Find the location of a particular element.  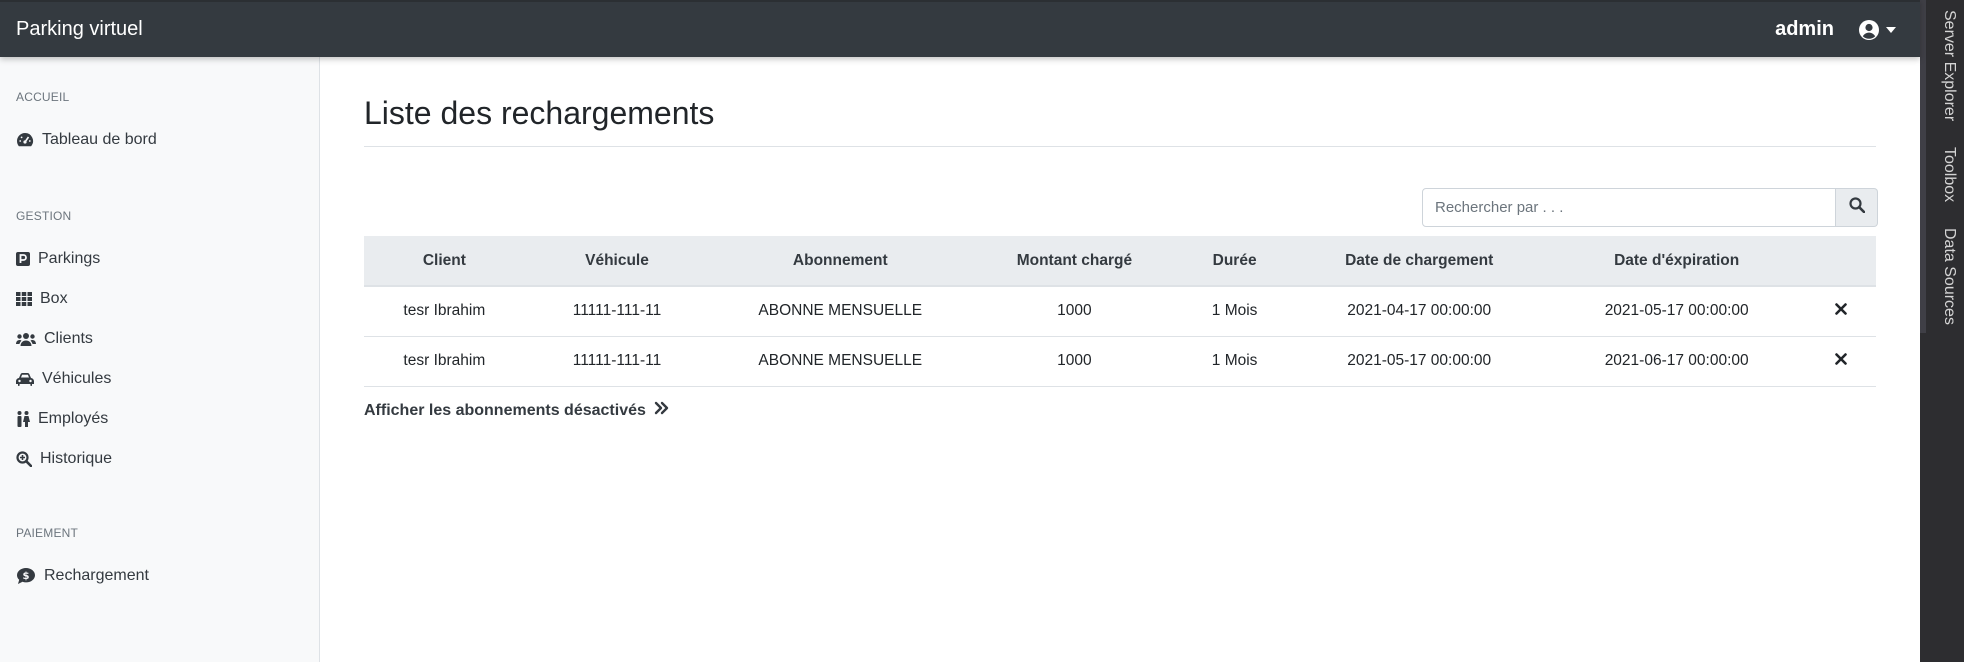

show-disabled-subscriptions-link: Afficher les abonnements désactivés is located at coordinates (517, 410).